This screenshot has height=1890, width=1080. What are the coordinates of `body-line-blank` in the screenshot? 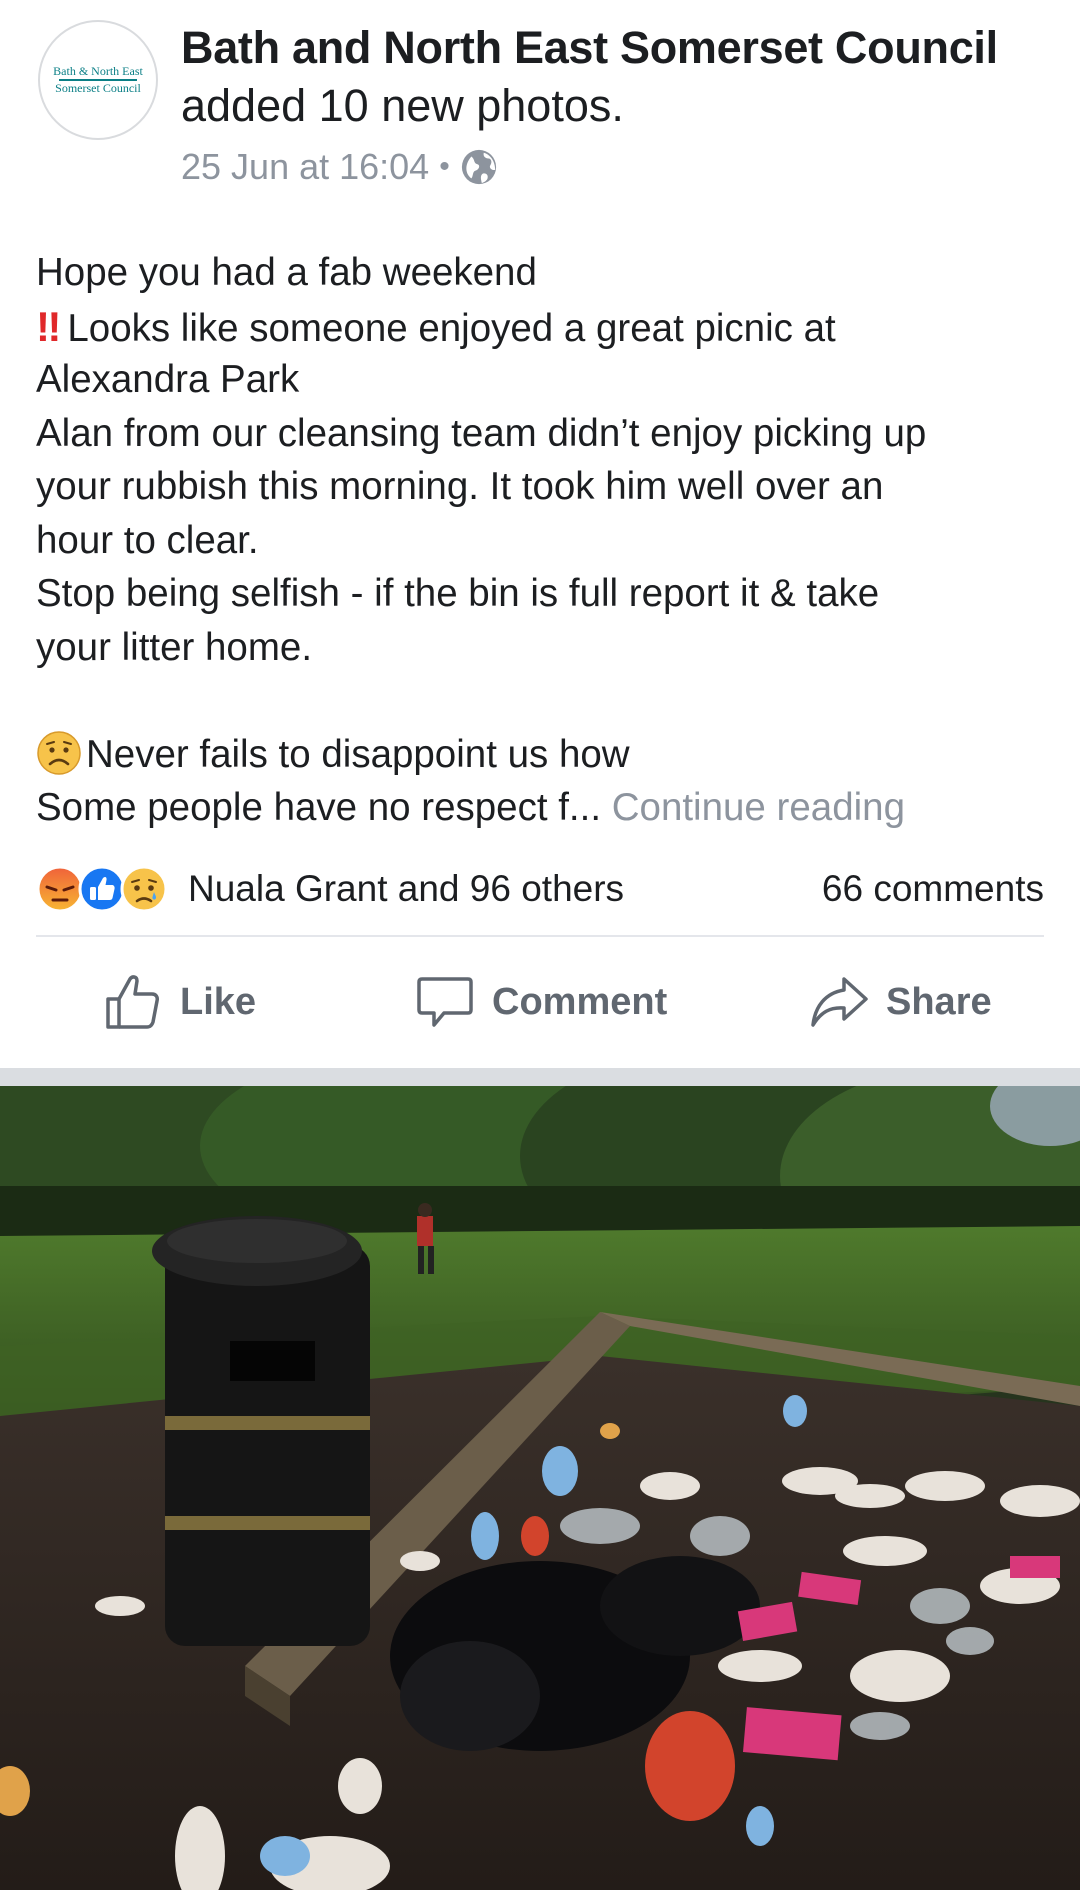 It's located at (541, 701).